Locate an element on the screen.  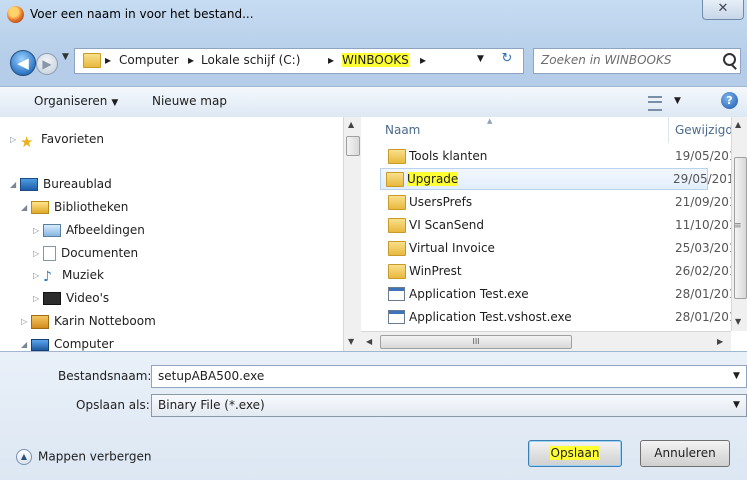
nav-item-music: ▷ ♪ Muziek is located at coordinates (68, 278).